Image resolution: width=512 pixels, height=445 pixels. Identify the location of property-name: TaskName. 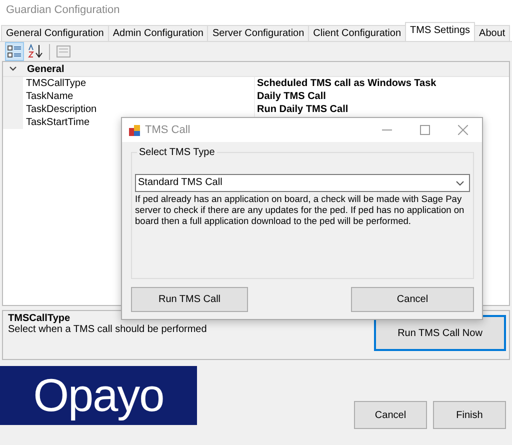
(139, 96).